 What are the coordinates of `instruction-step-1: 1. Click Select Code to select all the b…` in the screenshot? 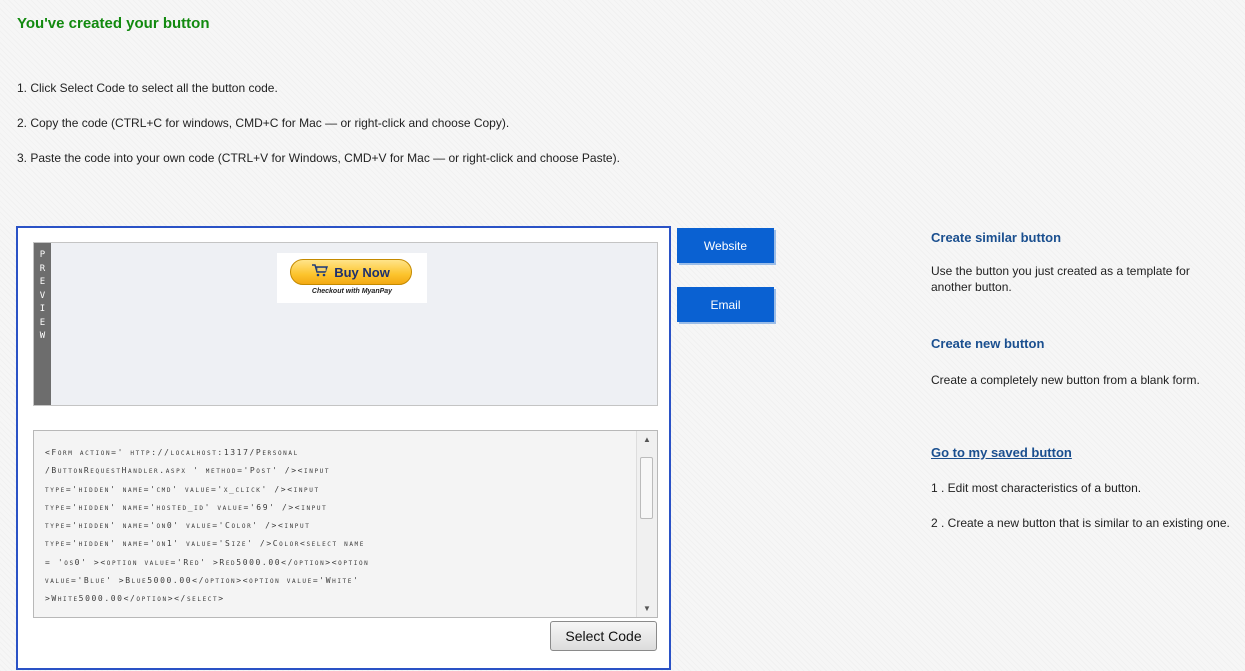 It's located at (147, 88).